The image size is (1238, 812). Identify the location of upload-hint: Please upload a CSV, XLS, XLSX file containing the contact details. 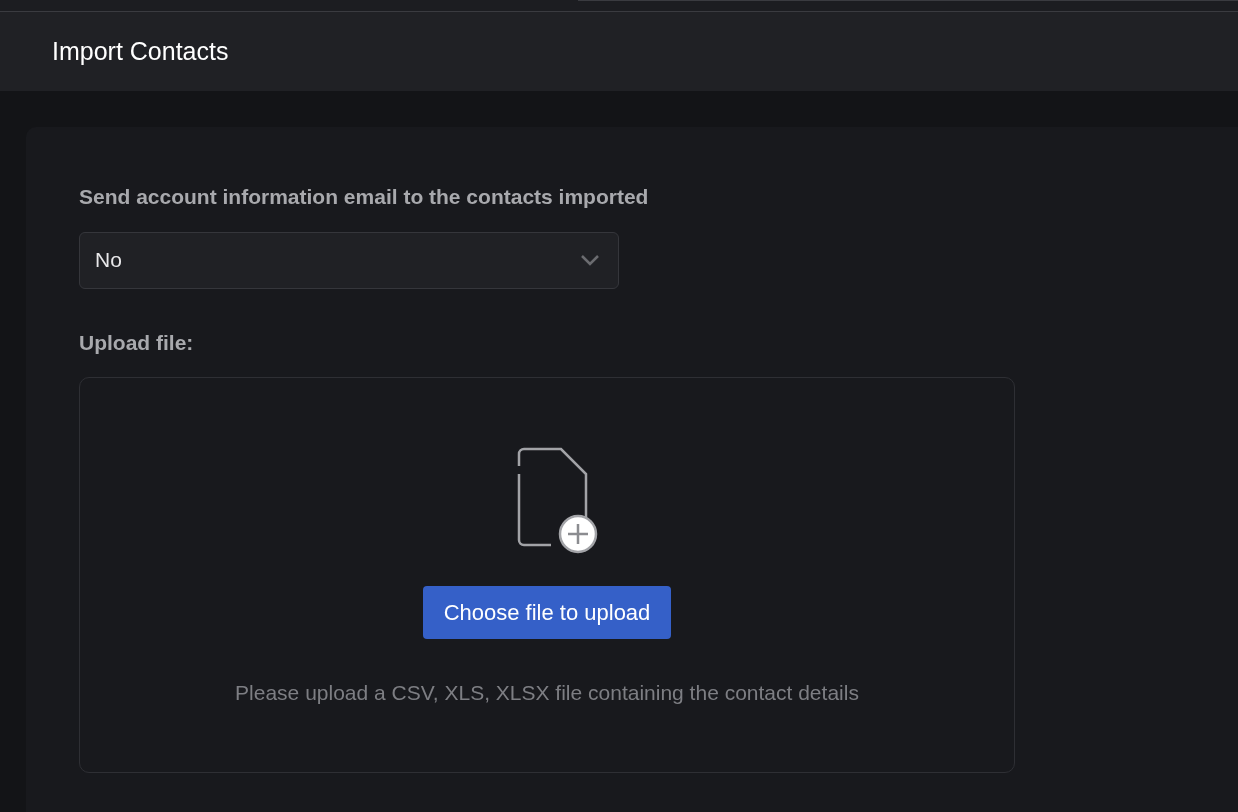
(547, 693).